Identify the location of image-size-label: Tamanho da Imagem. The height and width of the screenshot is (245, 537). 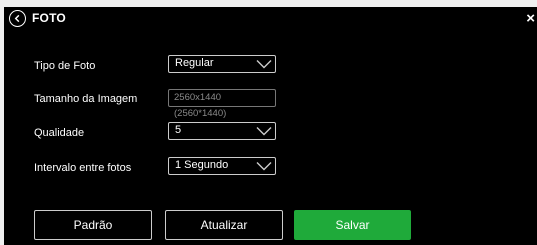
(86, 99).